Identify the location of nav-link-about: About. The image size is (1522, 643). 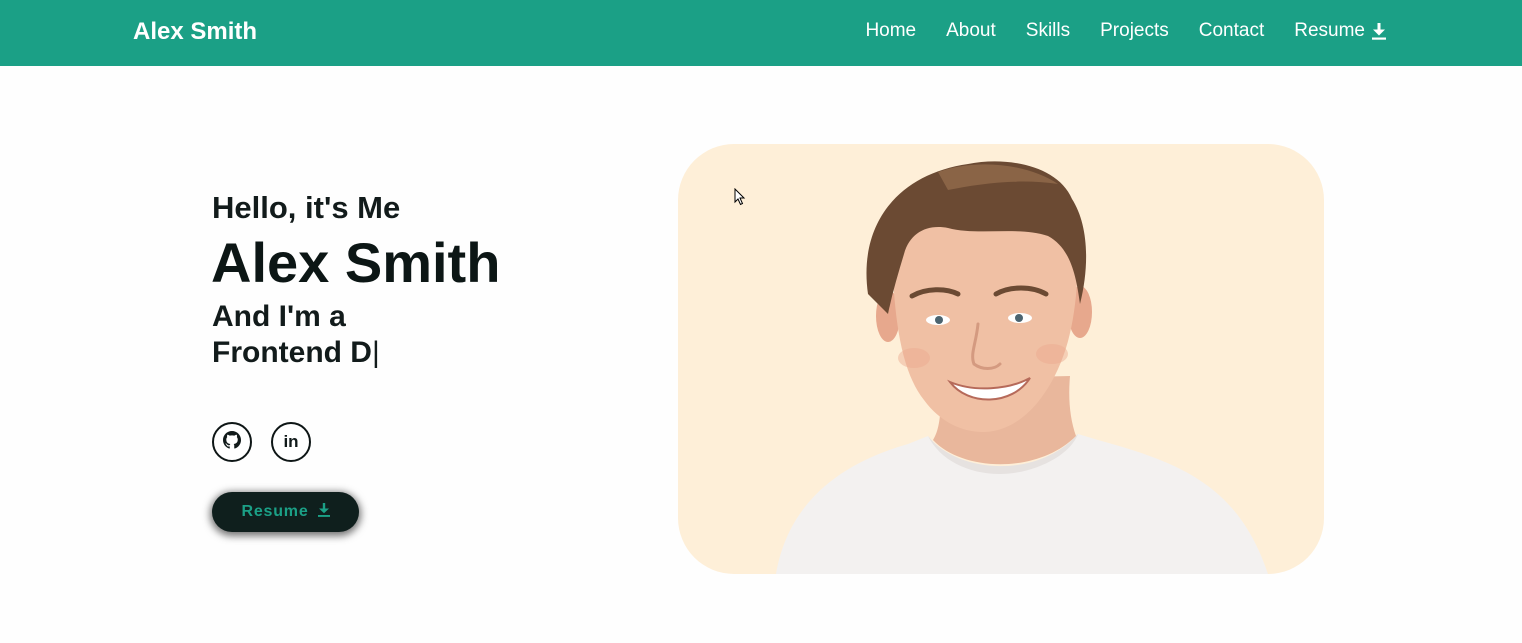
(971, 31).